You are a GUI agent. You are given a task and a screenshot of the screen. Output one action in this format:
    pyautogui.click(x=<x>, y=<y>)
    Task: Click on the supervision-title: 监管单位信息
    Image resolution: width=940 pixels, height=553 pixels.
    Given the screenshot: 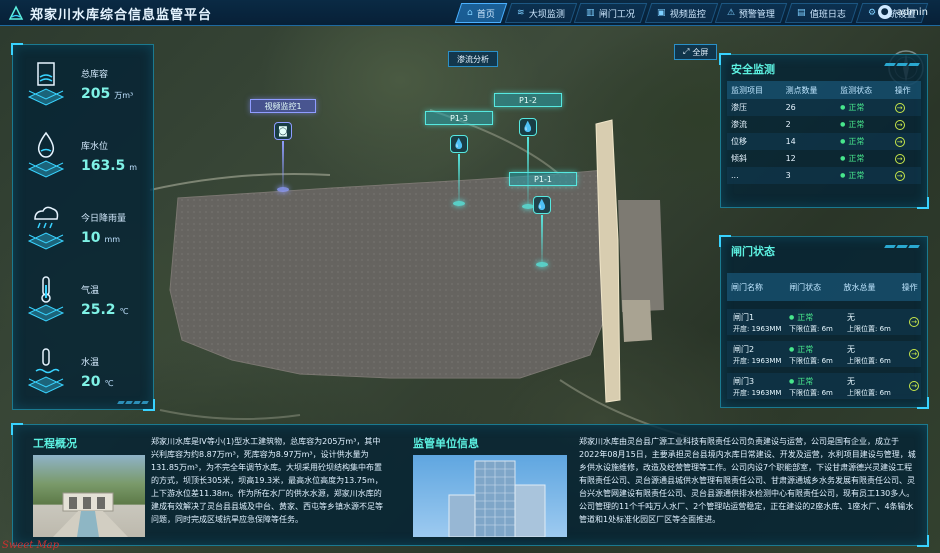 What is the action you would take?
    pyautogui.click(x=446, y=443)
    